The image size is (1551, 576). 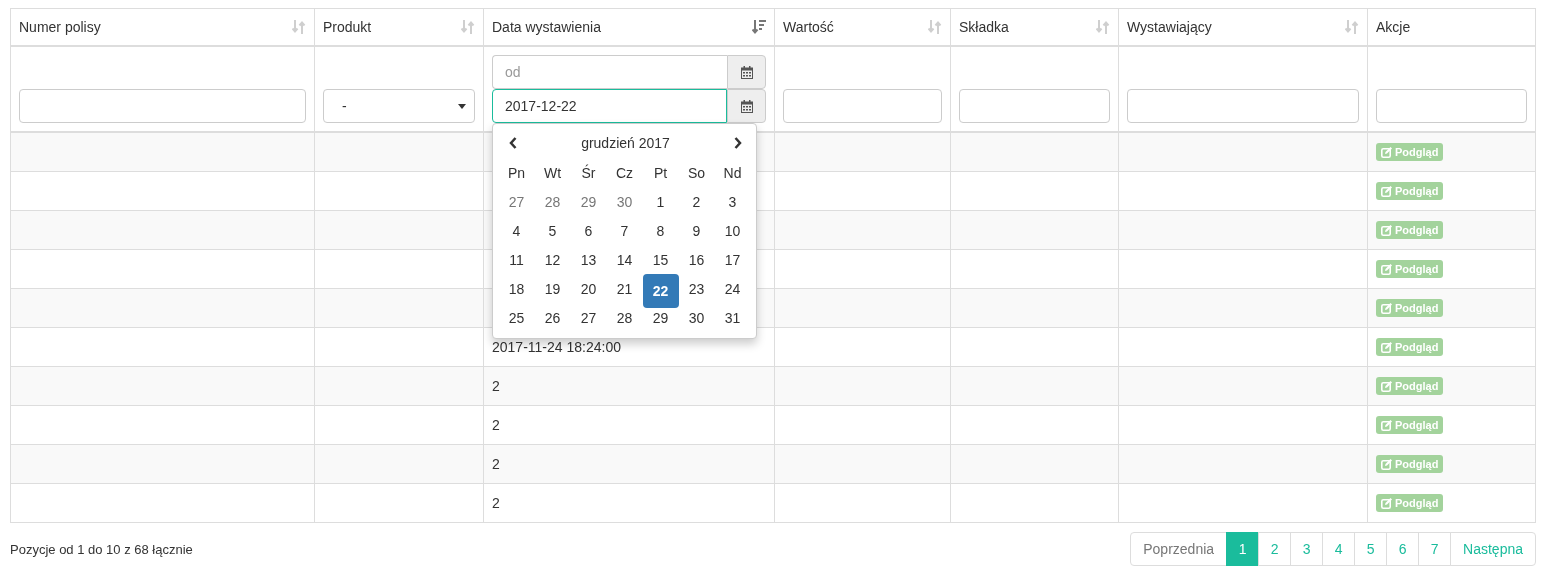 What do you see at coordinates (552, 288) in the screenshot?
I see `day-button: 19` at bounding box center [552, 288].